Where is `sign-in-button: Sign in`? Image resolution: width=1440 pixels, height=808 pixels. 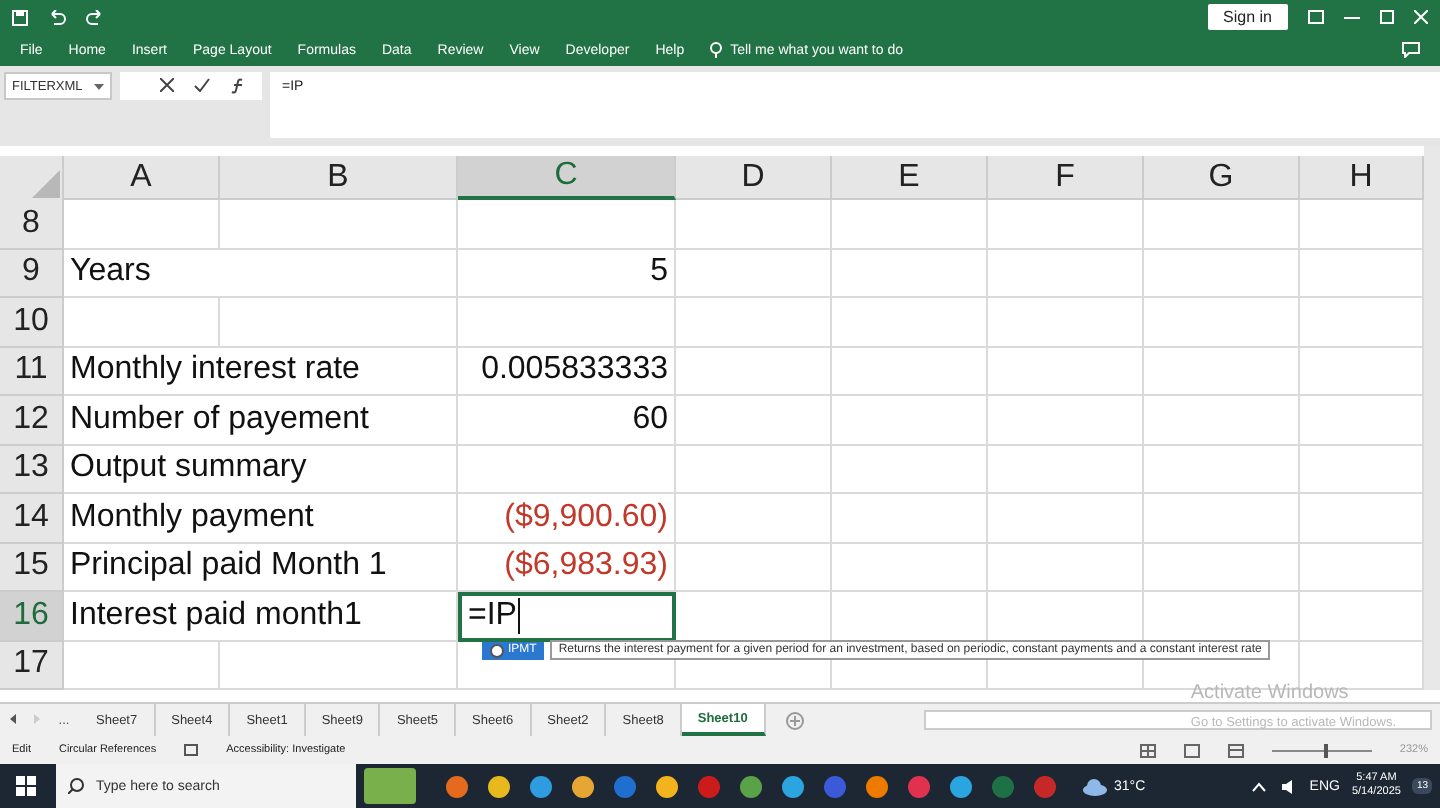 sign-in-button: Sign in is located at coordinates (1247, 17).